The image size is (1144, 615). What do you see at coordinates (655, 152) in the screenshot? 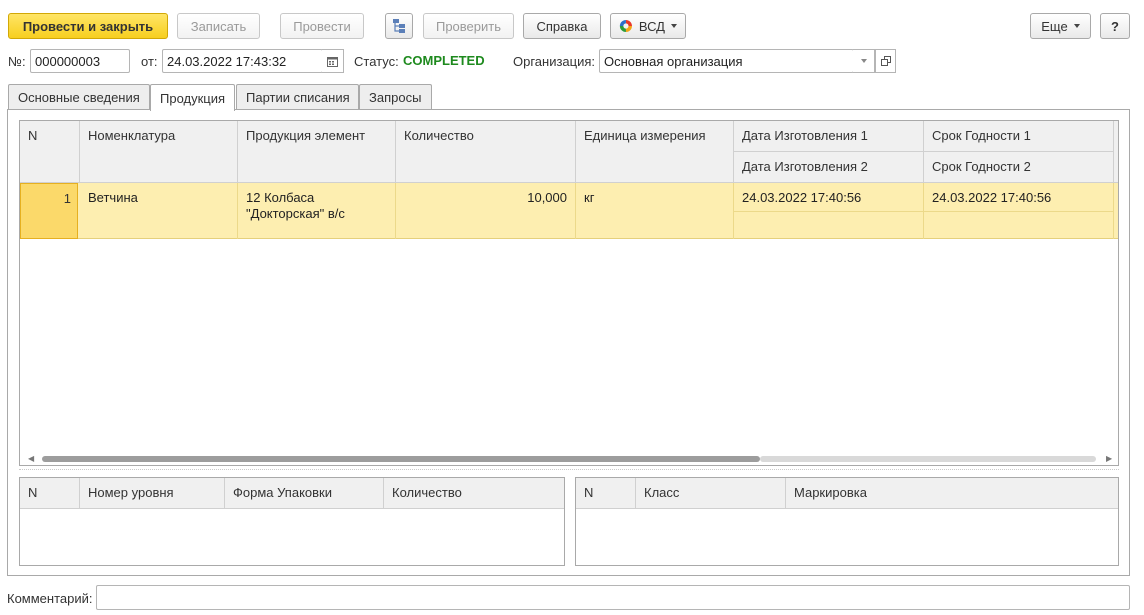
I see `column-header-unit: Единица измерения` at bounding box center [655, 152].